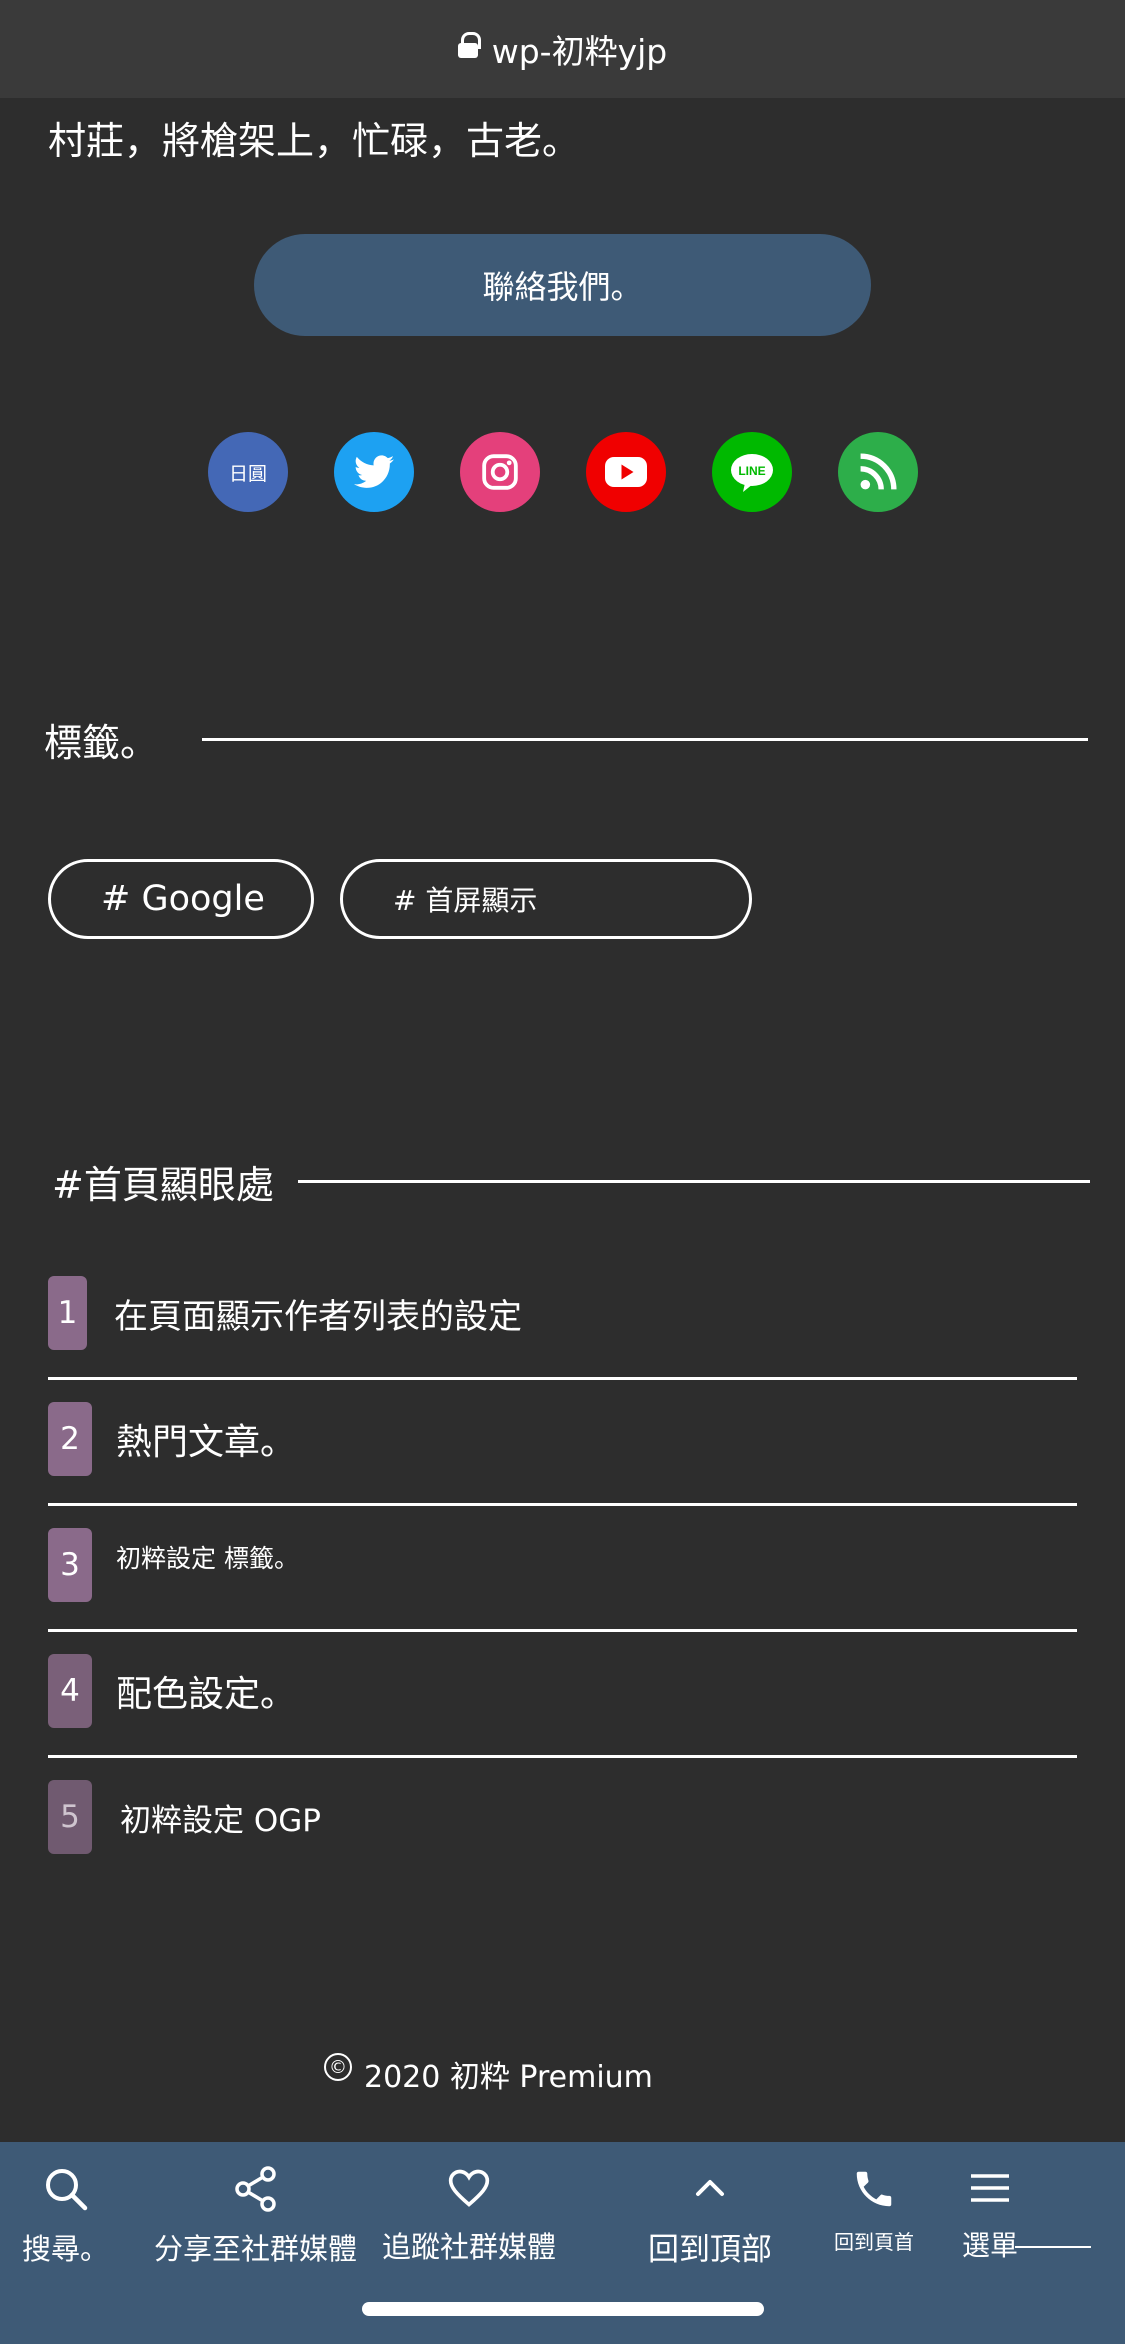 Image resolution: width=1125 pixels, height=2344 pixels. I want to click on contact-button: 聯絡我們。, so click(562, 285).